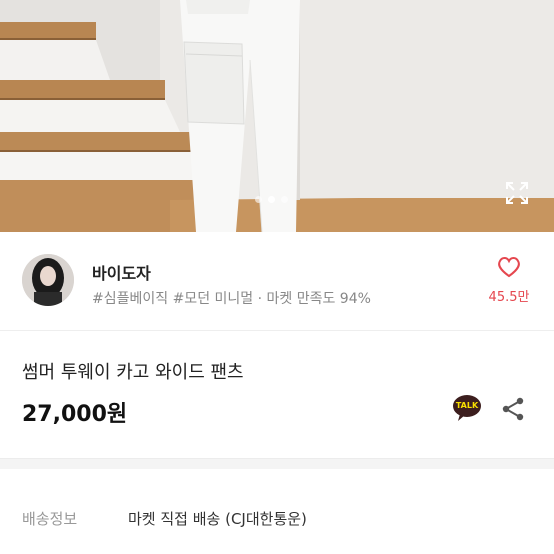  I want to click on carousel-dots, so click(271, 199).